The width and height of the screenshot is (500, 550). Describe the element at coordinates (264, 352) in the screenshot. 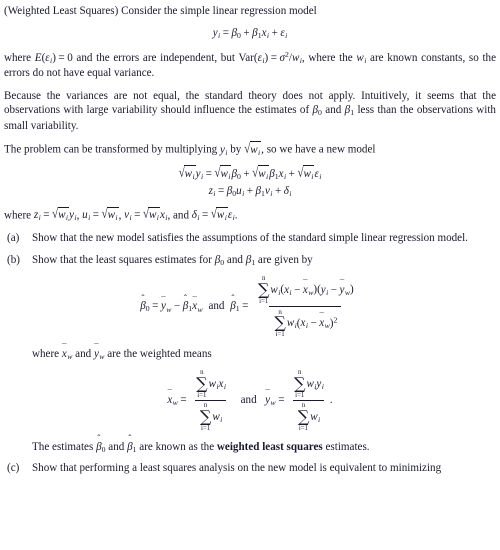

I see `paragraph-weighted-means-intro: where x ¯ w and y ¯ w are the weighted means` at that location.